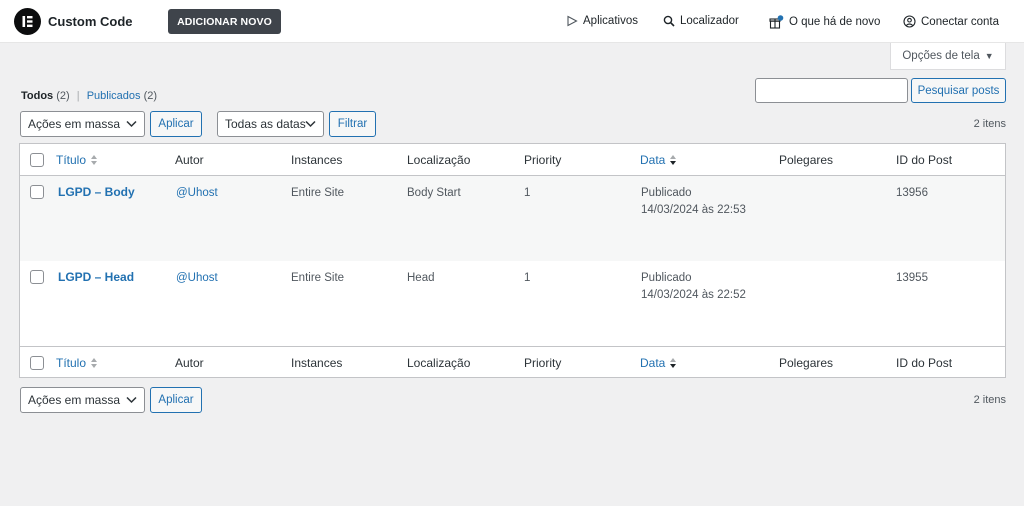 The height and width of the screenshot is (506, 1024). Describe the element at coordinates (189, 363) in the screenshot. I see `column-author-footer: Autor` at that location.